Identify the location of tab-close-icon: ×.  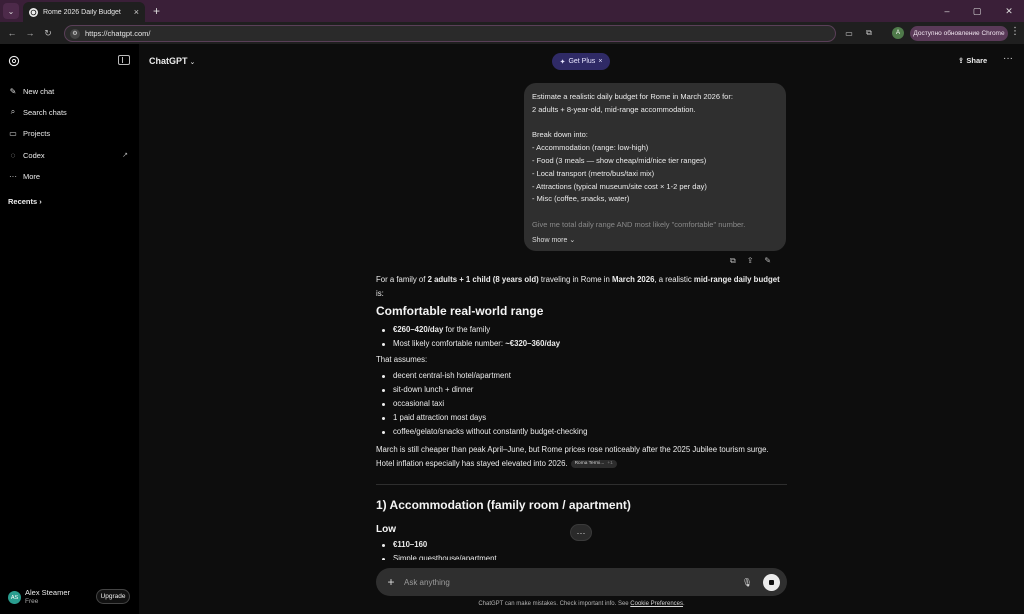
(136, 12).